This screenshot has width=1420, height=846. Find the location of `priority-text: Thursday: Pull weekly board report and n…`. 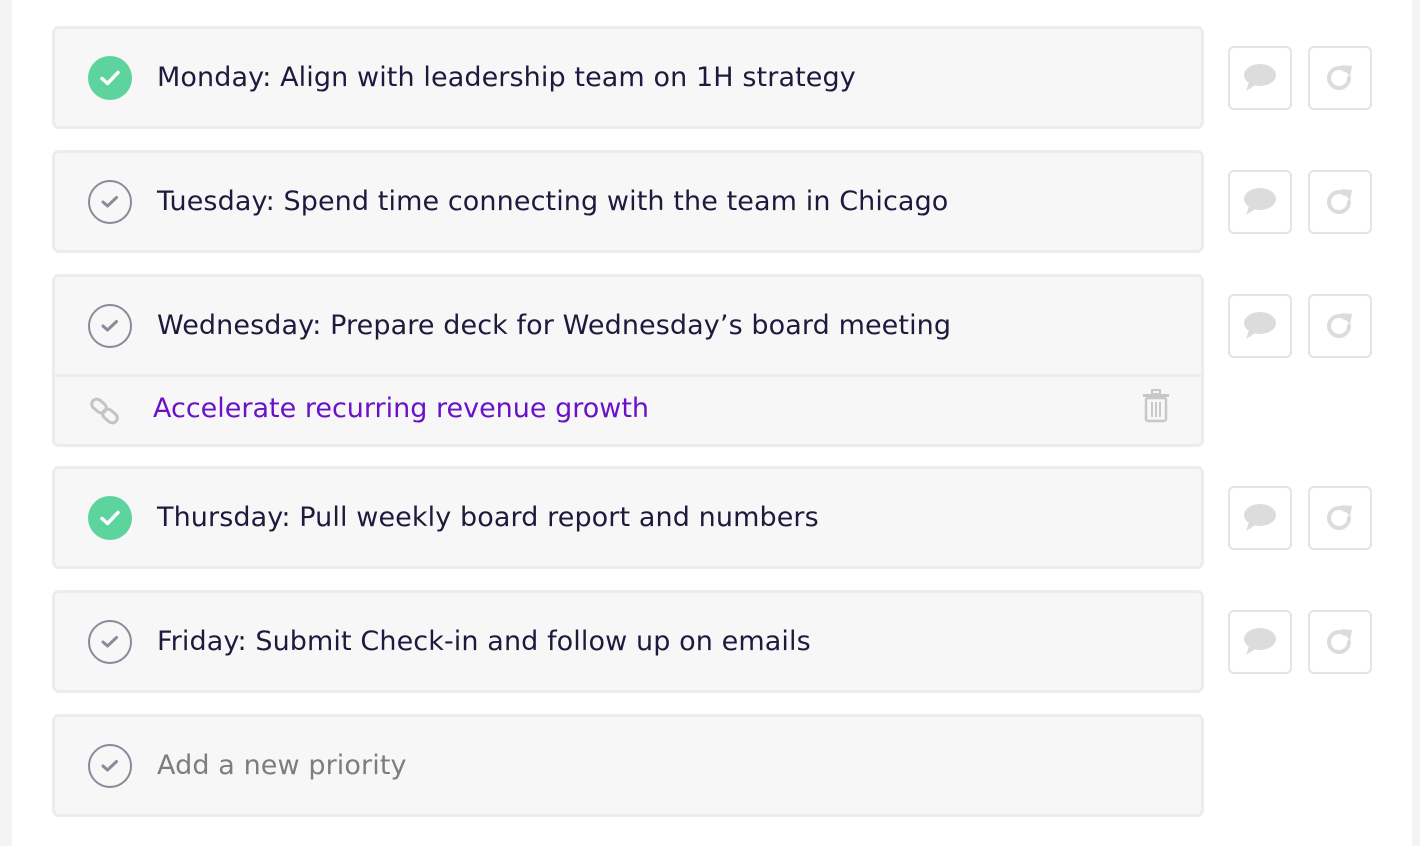

priority-text: Thursday: Pull weekly board report and n… is located at coordinates (488, 517).